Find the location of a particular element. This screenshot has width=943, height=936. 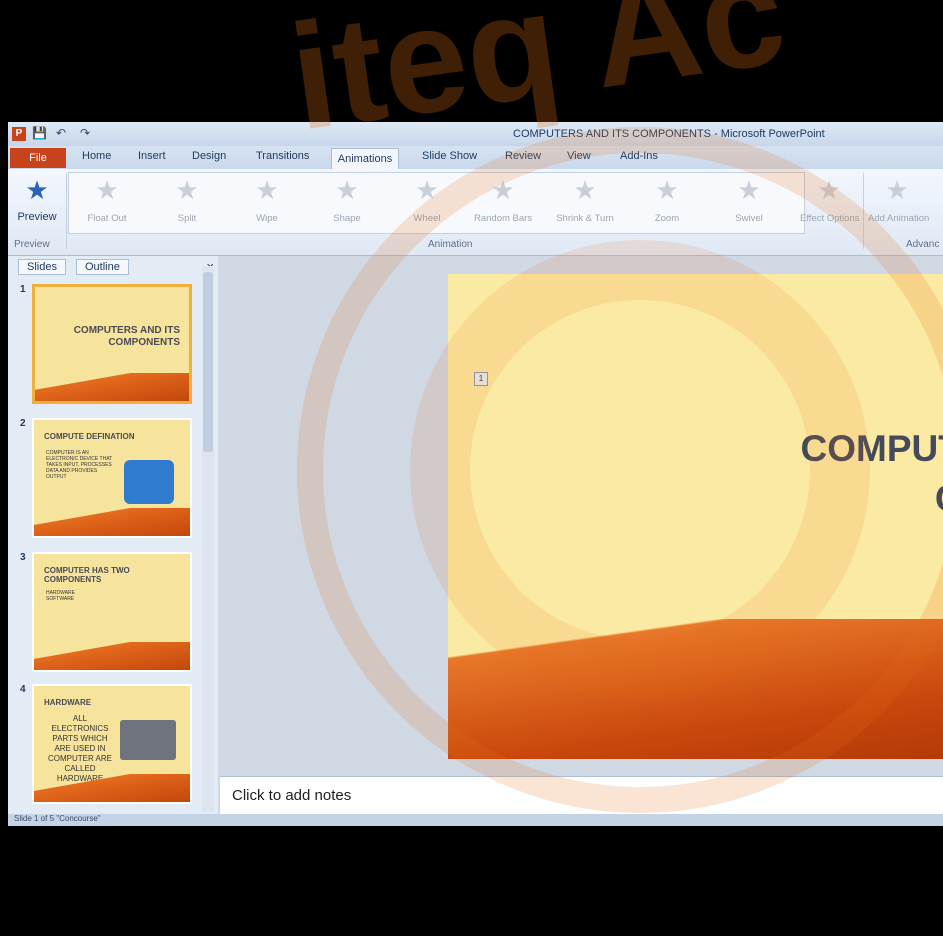

thumb-title: COMPUTERS AND ITS COMPONENTS is located at coordinates (126, 336).